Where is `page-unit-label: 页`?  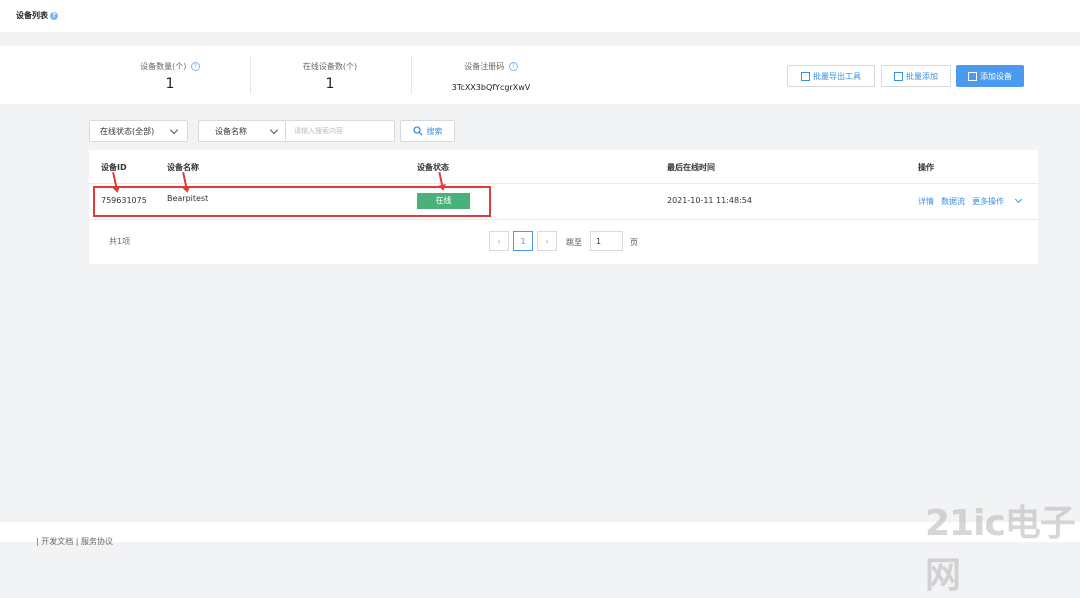
page-unit-label: 页 is located at coordinates (634, 242).